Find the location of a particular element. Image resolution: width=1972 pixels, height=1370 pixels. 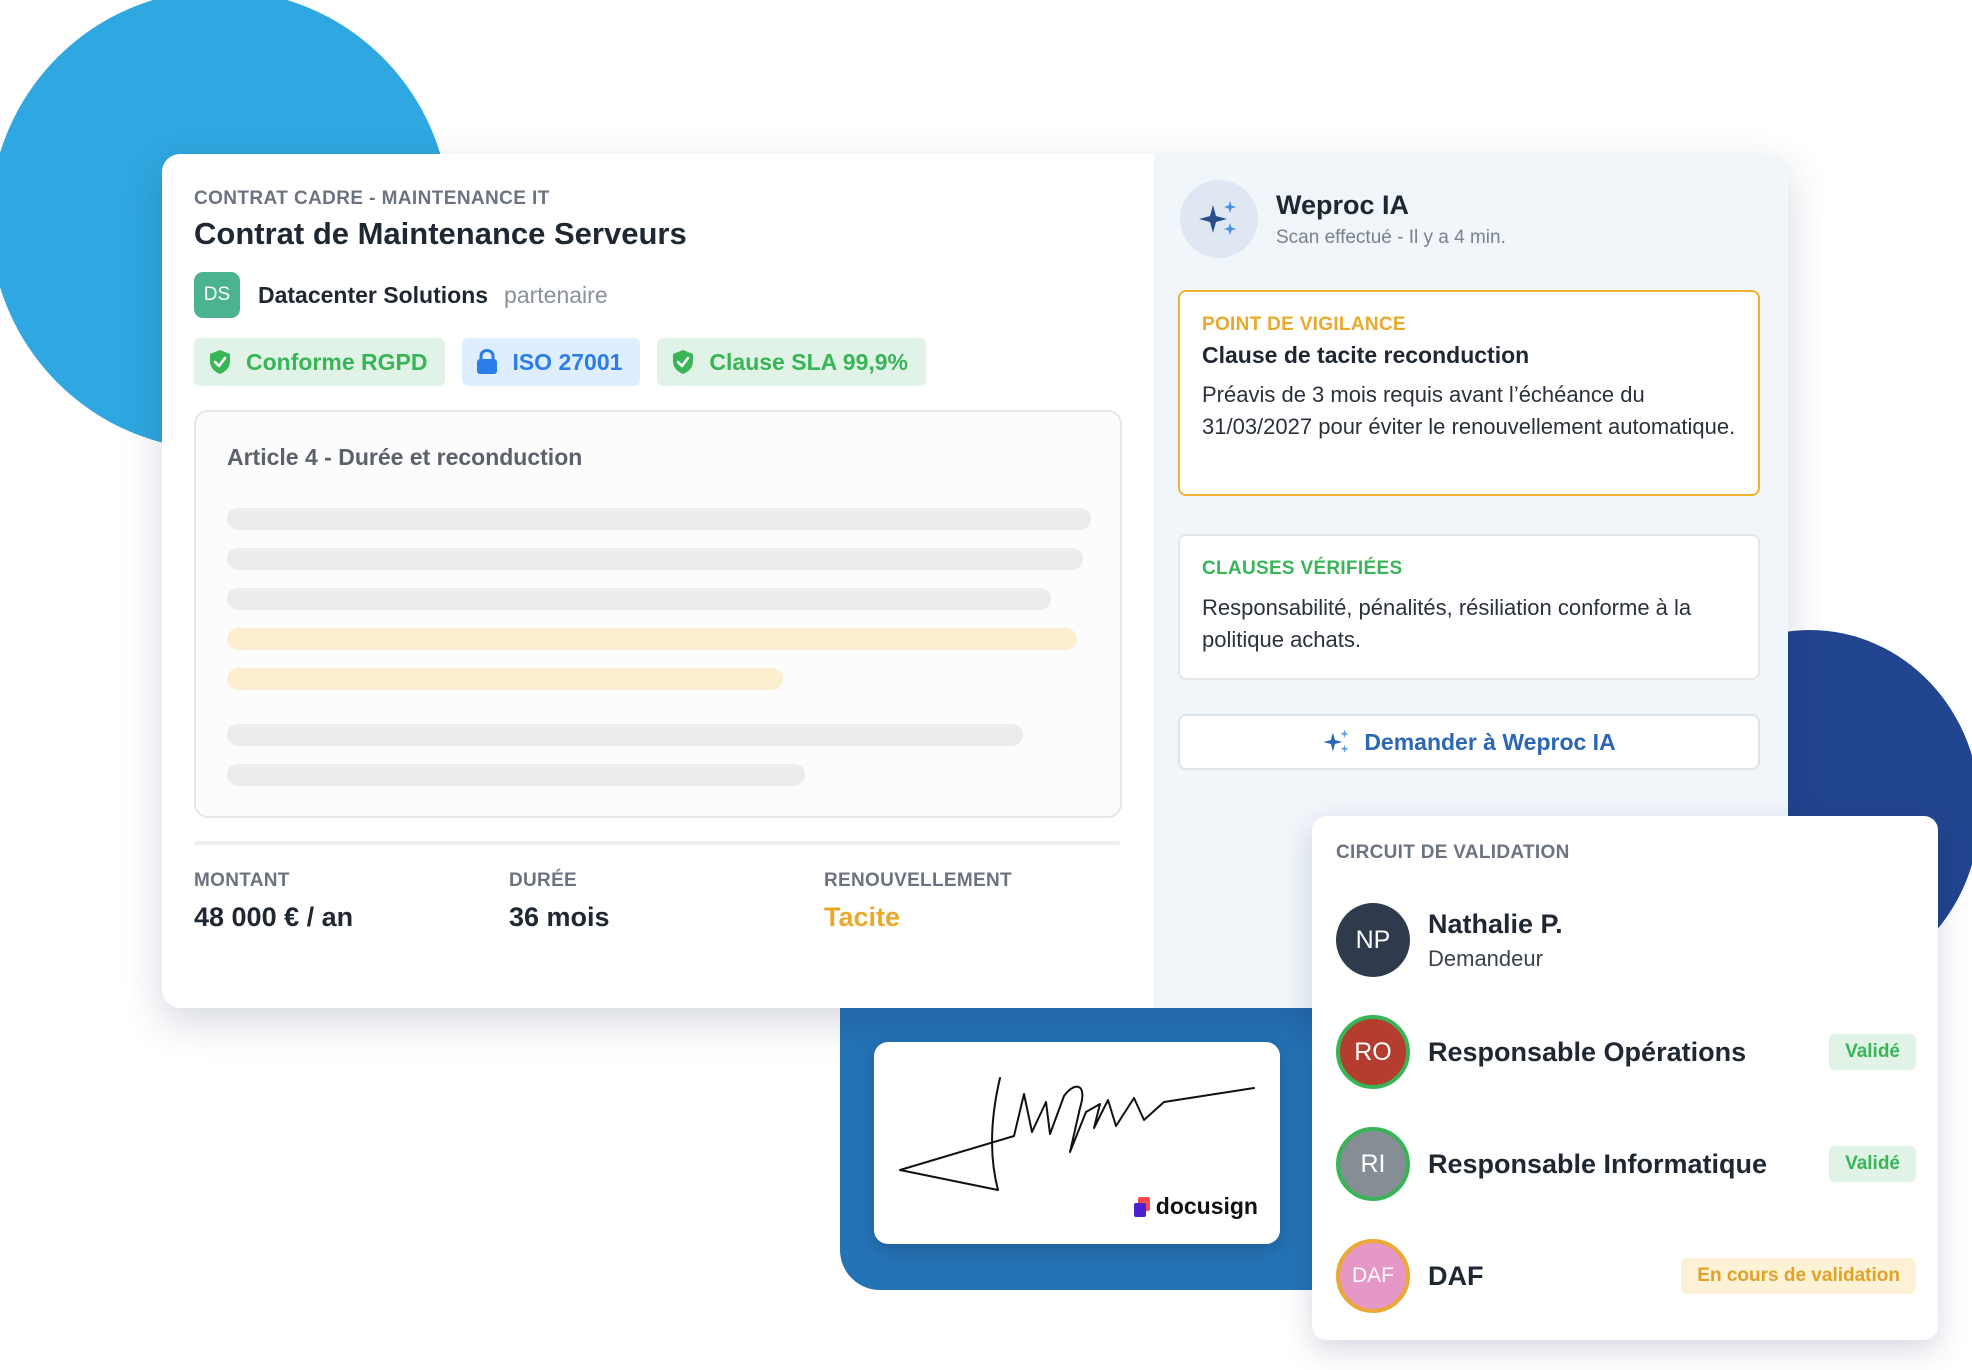

validation-step: NP Nathalie P. Demandeur is located at coordinates (1626, 940).